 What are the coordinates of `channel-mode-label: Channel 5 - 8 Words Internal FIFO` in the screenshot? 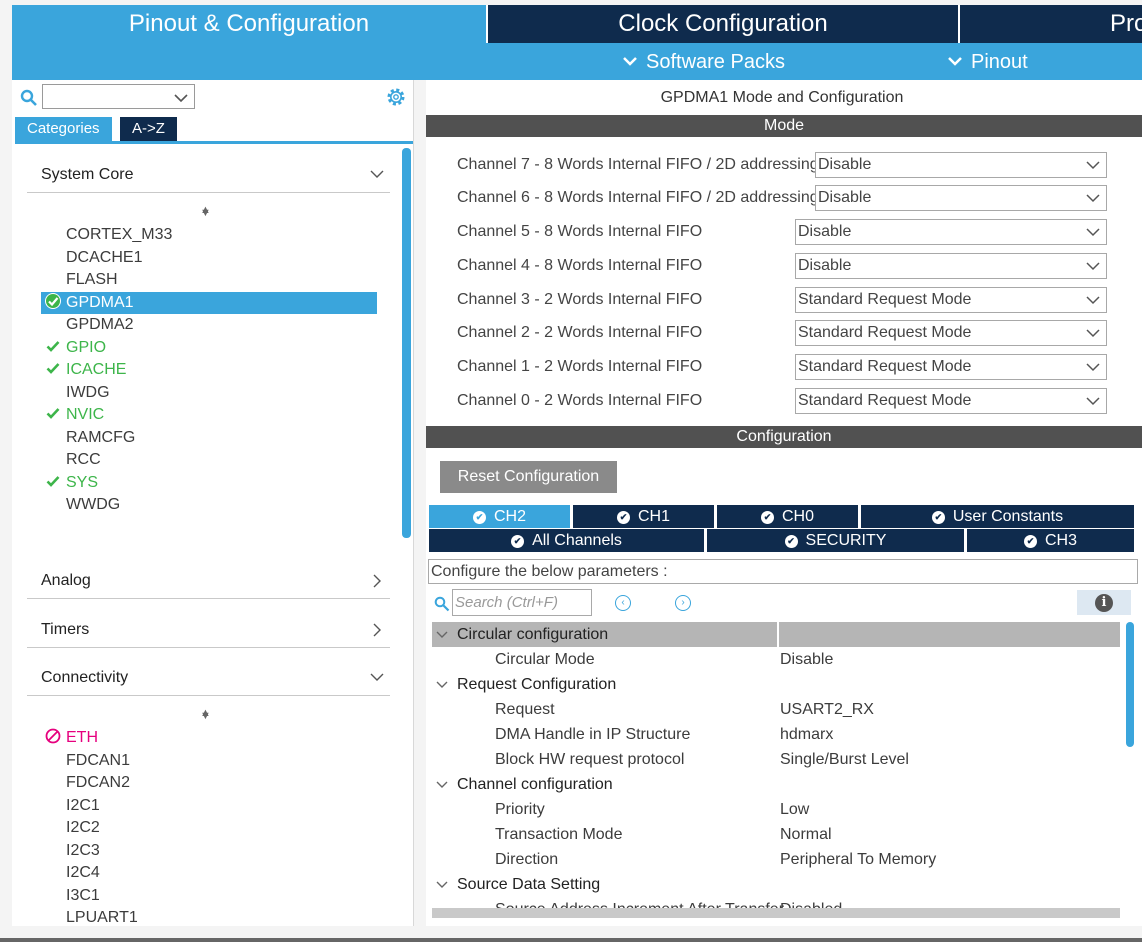 It's located at (580, 231).